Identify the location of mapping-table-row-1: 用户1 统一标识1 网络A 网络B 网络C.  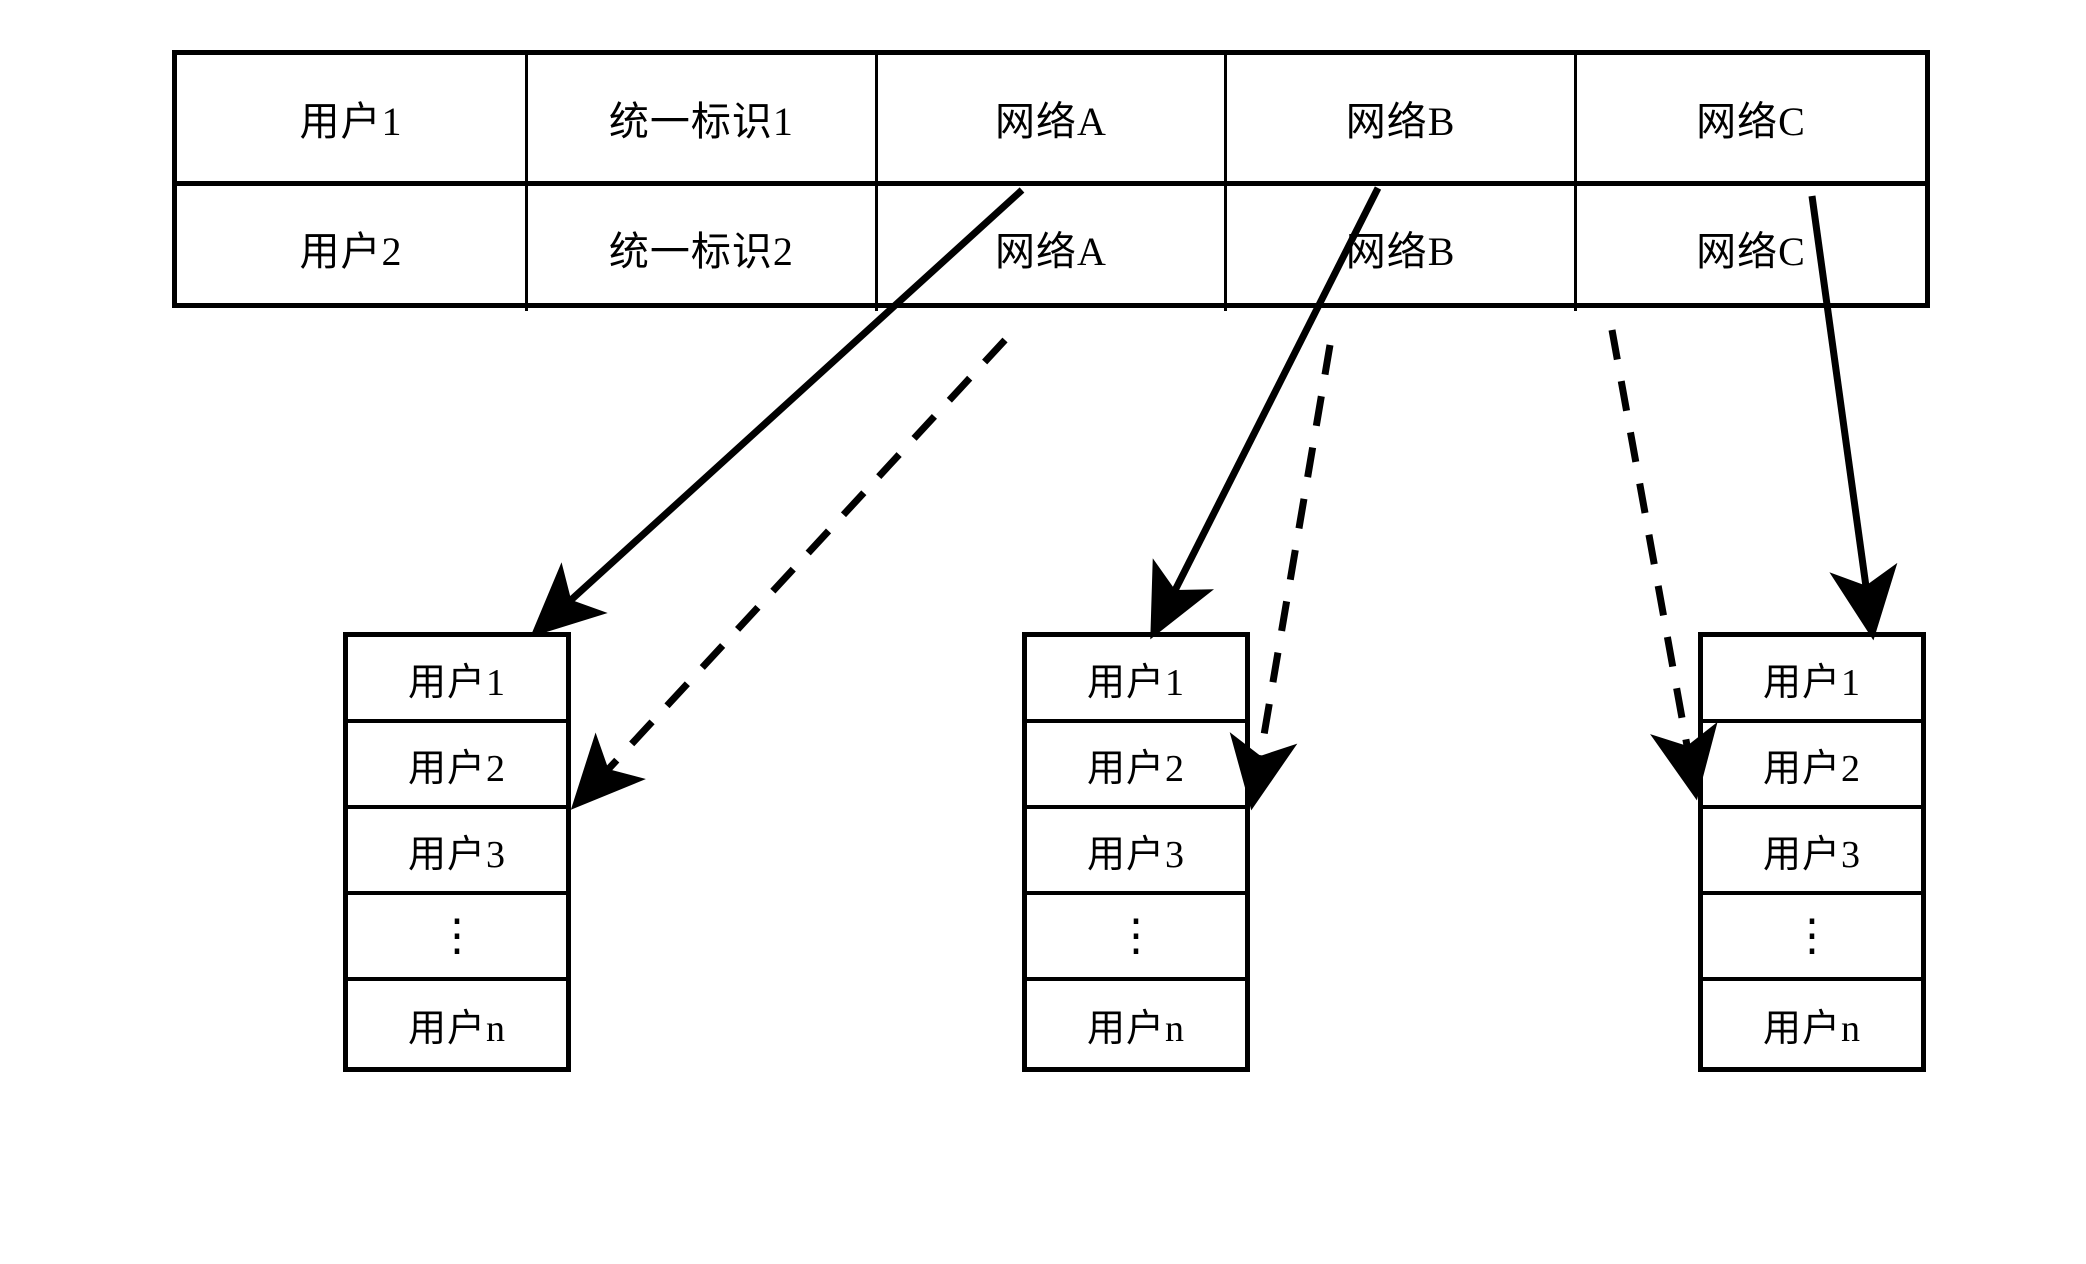
(1051, 120).